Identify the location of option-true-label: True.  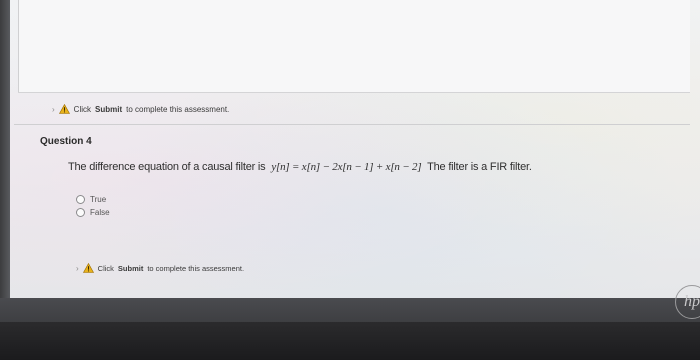
(98, 199).